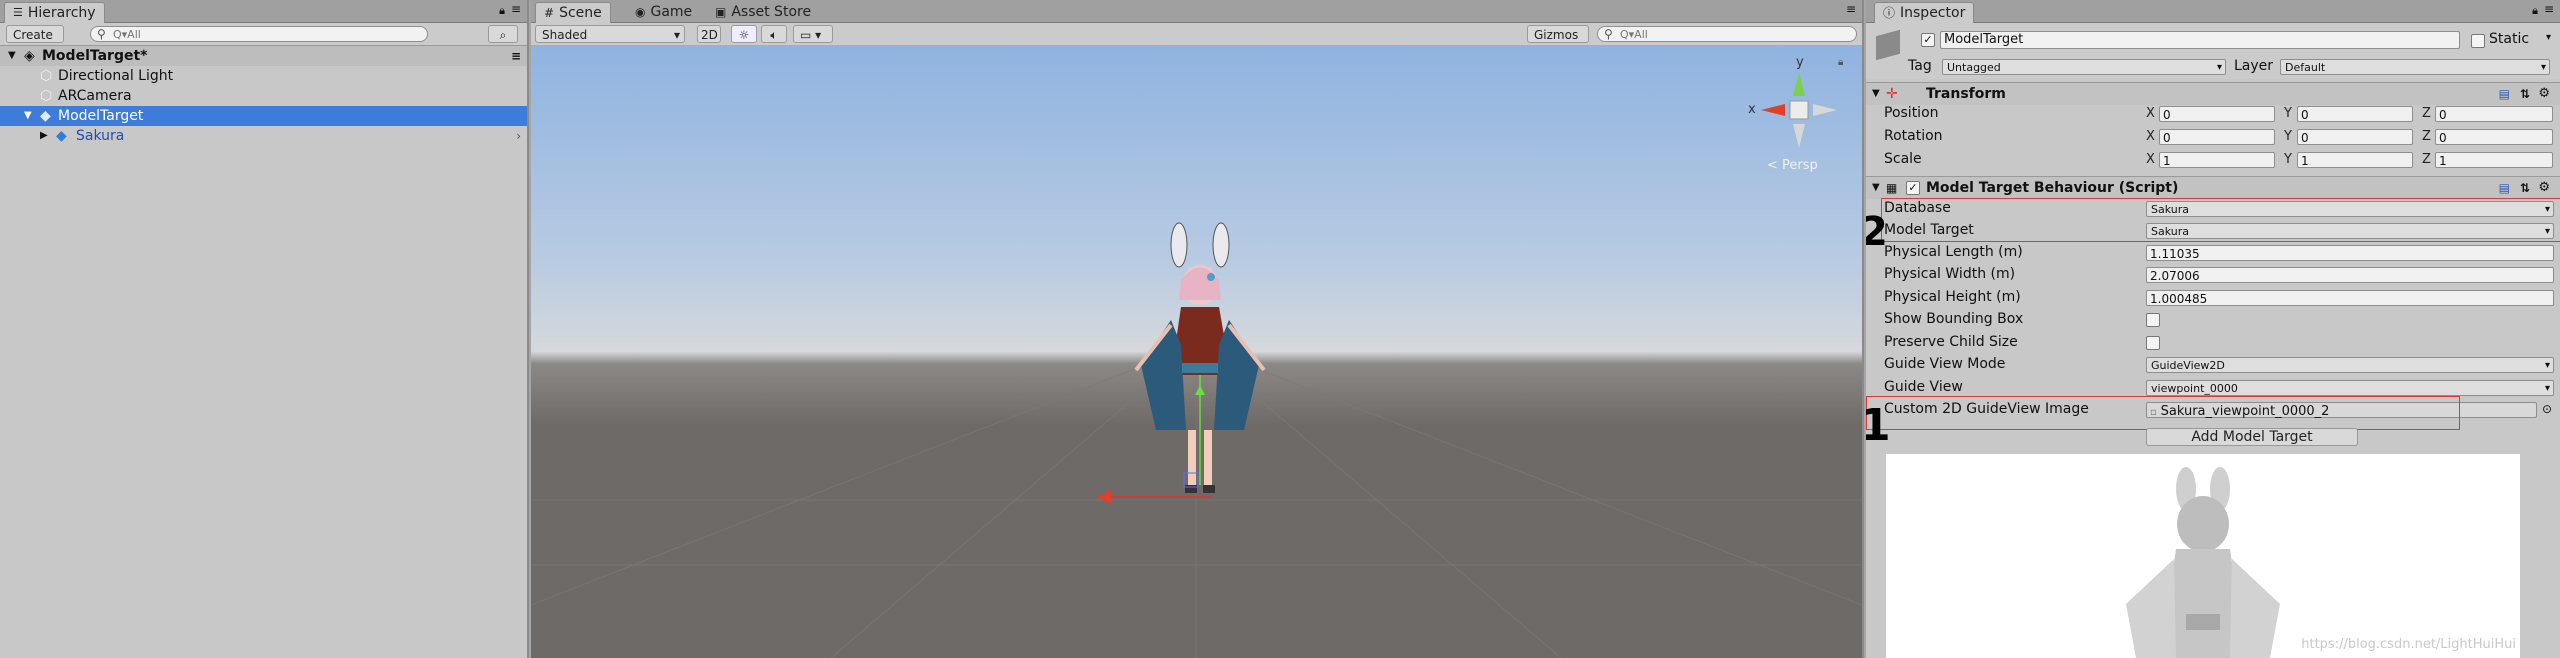 This screenshot has width=2560, height=658. Describe the element at coordinates (2547, 409) in the screenshot. I see `object-picker-icon: ⊙` at that location.